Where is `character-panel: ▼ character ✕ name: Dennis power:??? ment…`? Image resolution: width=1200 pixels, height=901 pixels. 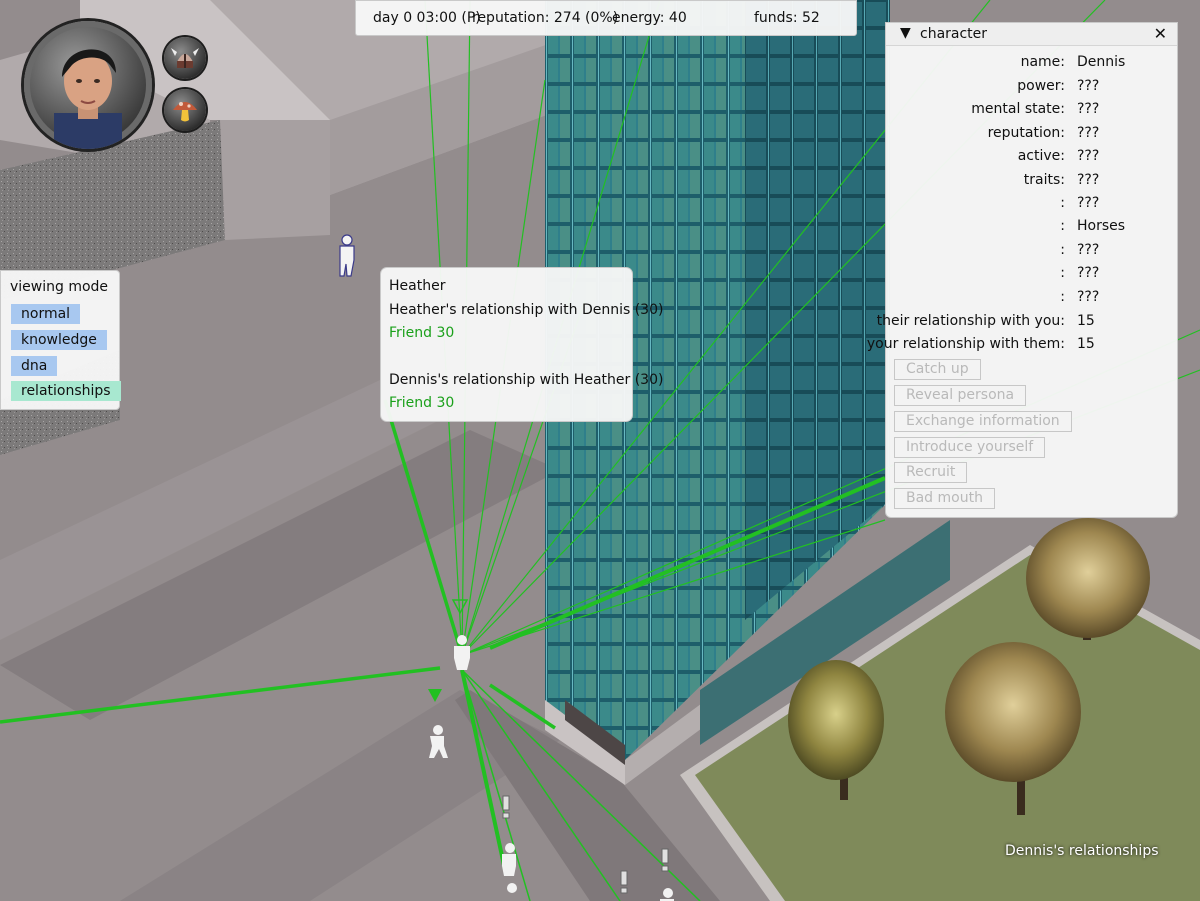
character-panel: ▼ character ✕ name: Dennis power:??? ment… is located at coordinates (1022, 270).